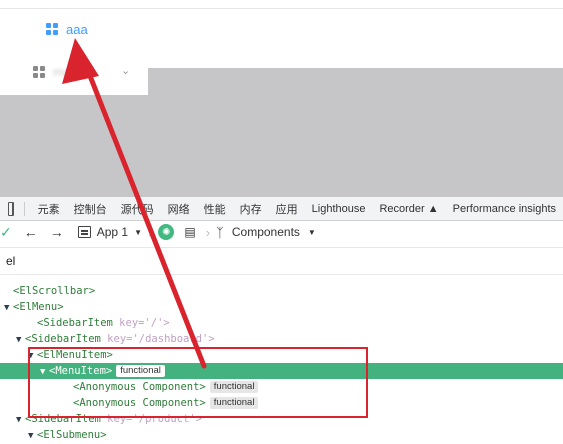 Image resolution: width=563 pixels, height=444 pixels. What do you see at coordinates (281, 419) in the screenshot?
I see `tree-row: ▼<SidebarItem key='/product'>` at bounding box center [281, 419].